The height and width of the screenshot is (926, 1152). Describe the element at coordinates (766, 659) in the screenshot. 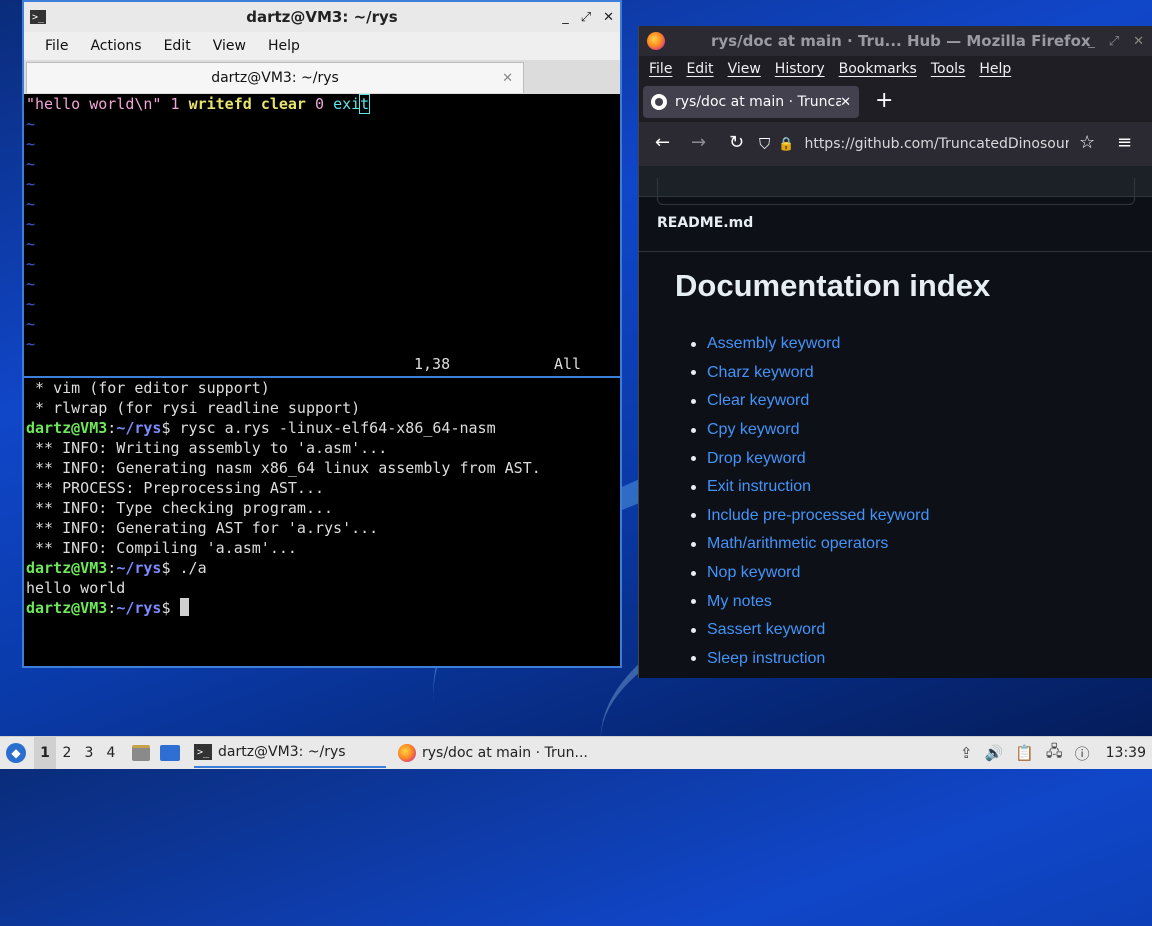

I see `doc-link: Sleep instruction` at that location.